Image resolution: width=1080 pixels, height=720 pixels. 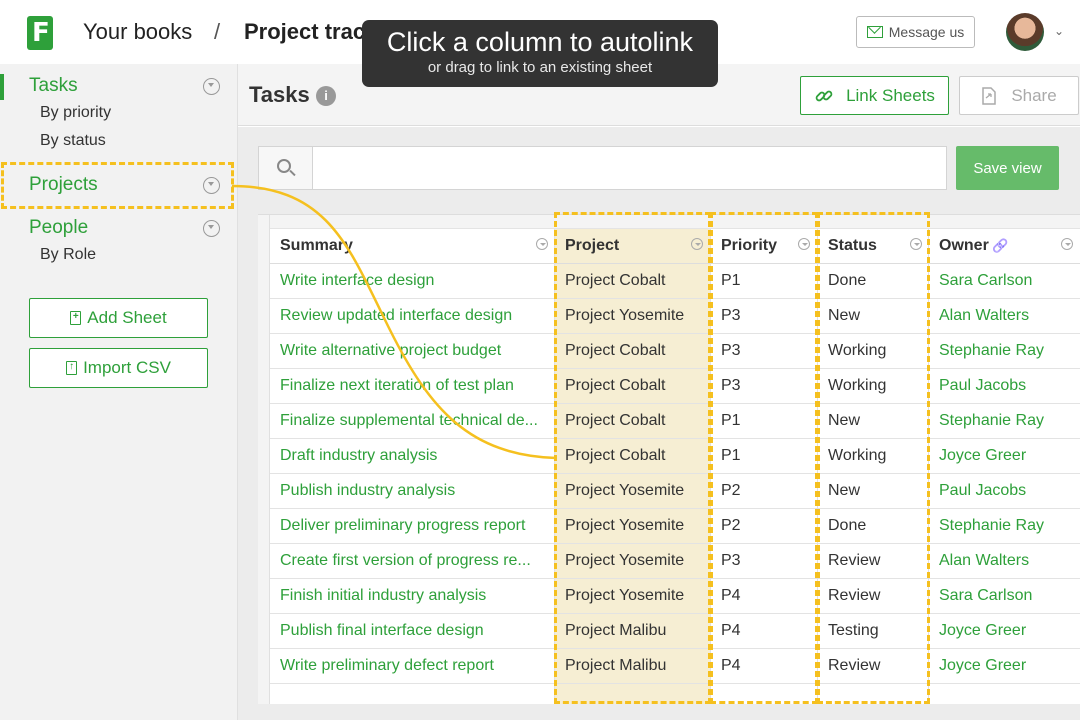 What do you see at coordinates (127, 367) in the screenshot?
I see `import-csv-label: Import CSV` at bounding box center [127, 367].